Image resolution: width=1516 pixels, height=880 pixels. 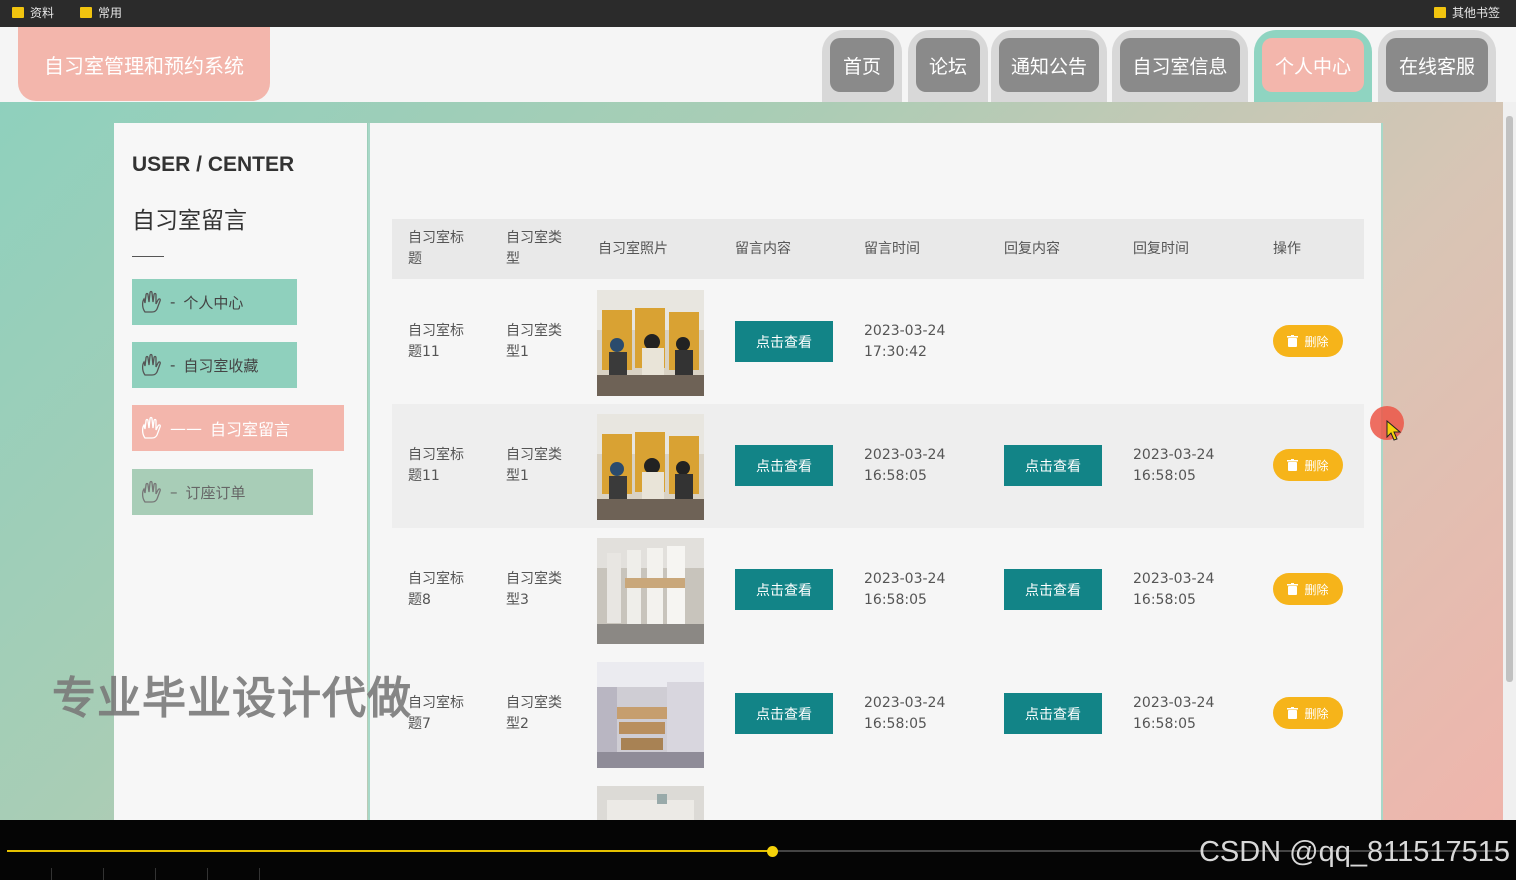 I want to click on table-header: 自习室标题 自习室类型 自习室照片 留言内容 留言时间 回复内容 回复时间 操作, so click(x=878, y=249).